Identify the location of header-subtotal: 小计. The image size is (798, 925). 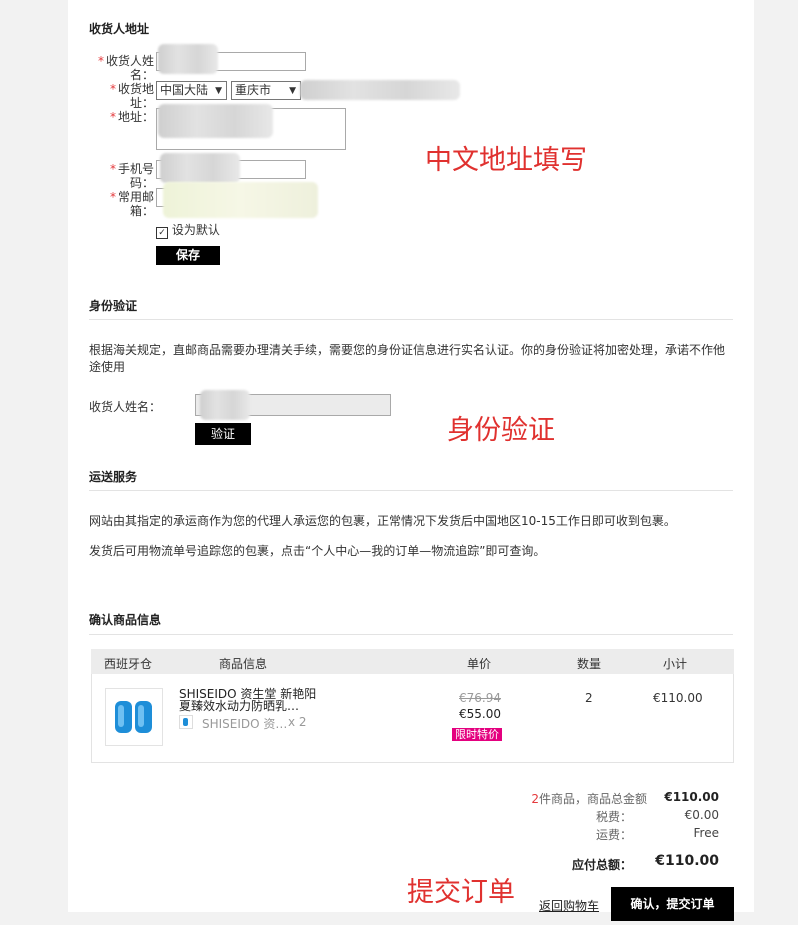
(675, 664).